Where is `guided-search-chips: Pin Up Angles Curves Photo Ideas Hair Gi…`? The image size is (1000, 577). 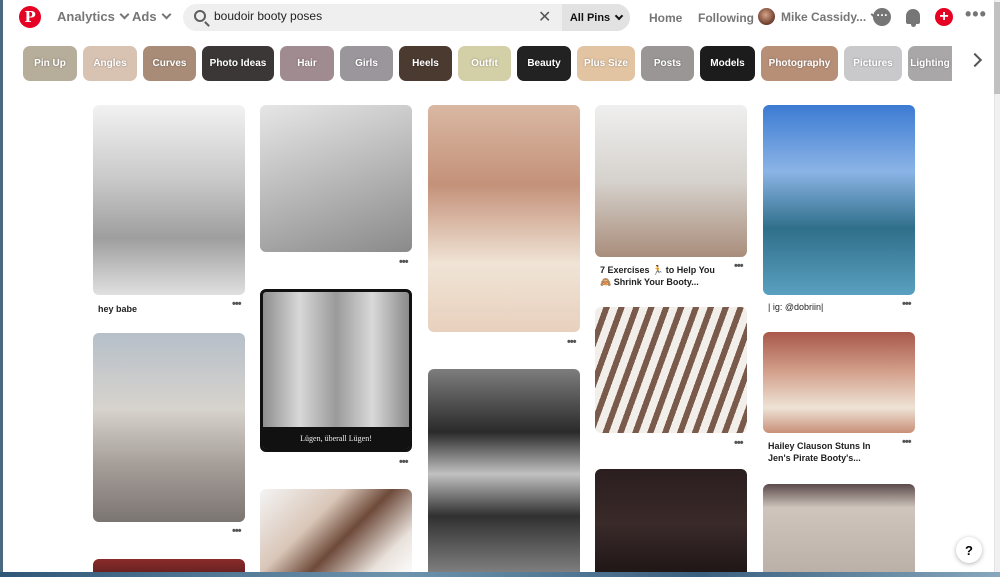
guided-search-chips: Pin Up Angles Curves Photo Ideas Hair Gi… is located at coordinates (487, 63).